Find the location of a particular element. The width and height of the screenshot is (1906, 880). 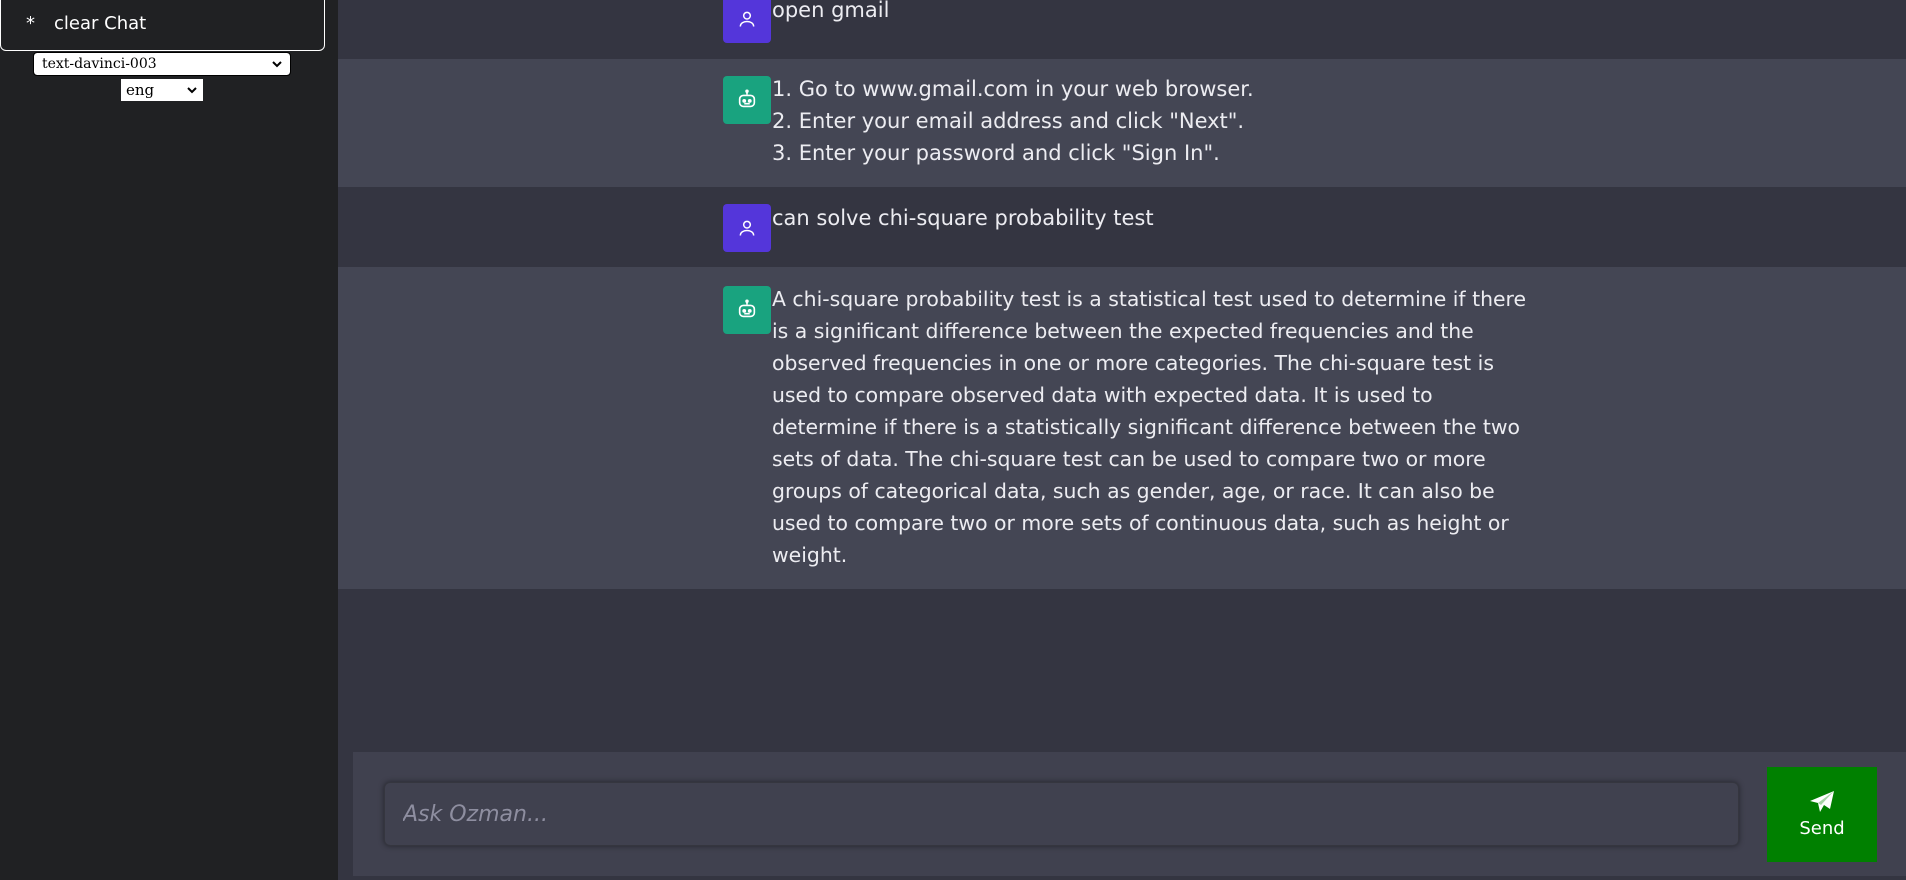

chat-input is located at coordinates (1061, 814).